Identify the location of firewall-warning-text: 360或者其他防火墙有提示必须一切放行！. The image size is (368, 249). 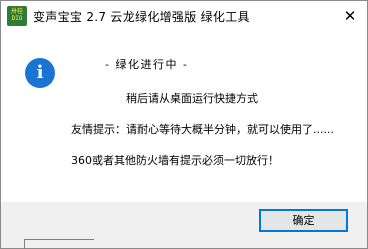
(175, 160).